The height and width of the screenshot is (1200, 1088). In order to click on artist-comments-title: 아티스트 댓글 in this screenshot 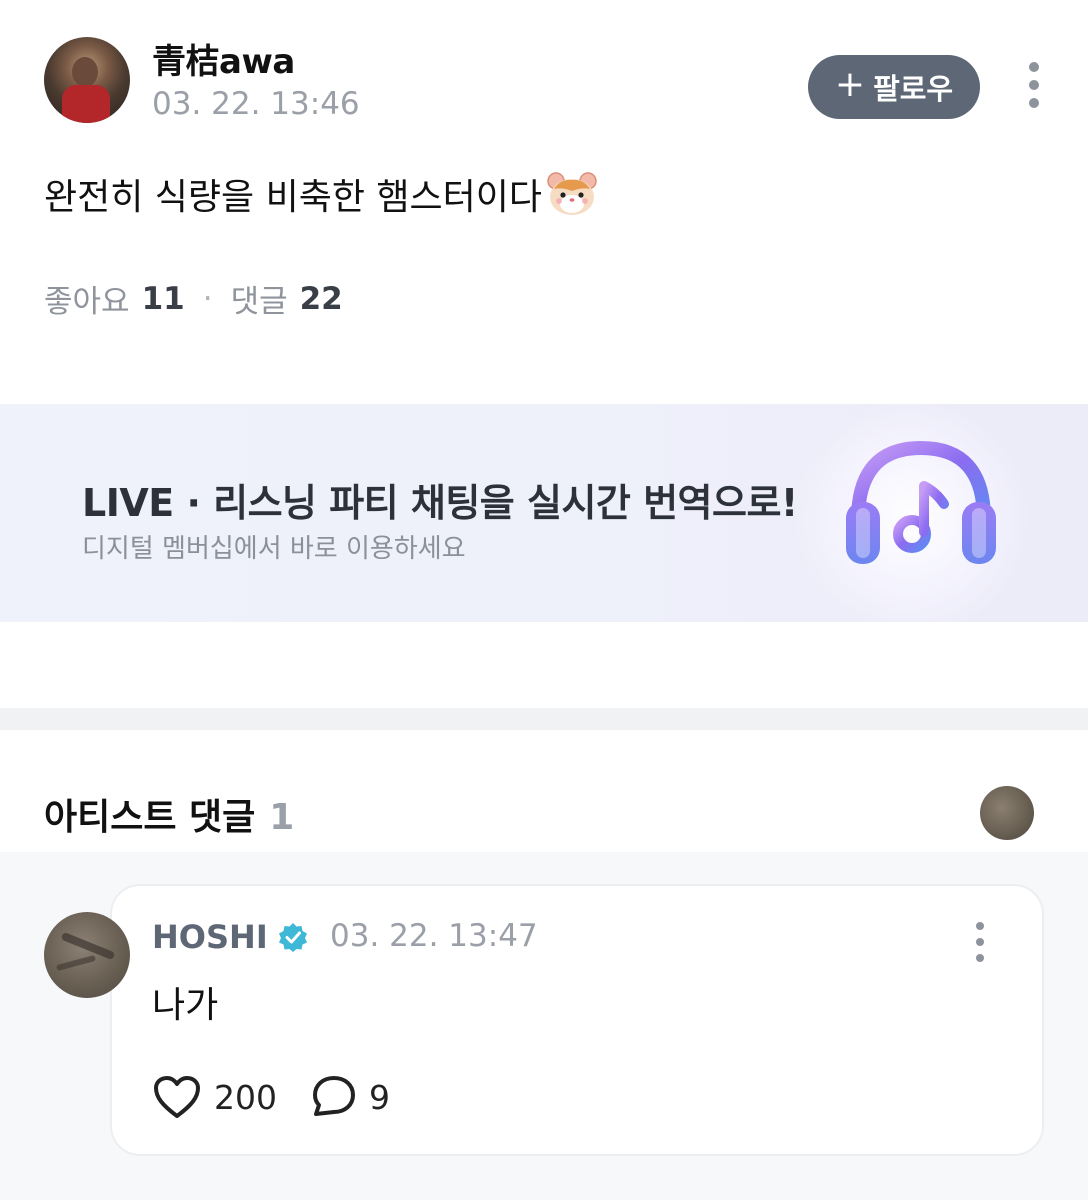, I will do `click(150, 817)`.